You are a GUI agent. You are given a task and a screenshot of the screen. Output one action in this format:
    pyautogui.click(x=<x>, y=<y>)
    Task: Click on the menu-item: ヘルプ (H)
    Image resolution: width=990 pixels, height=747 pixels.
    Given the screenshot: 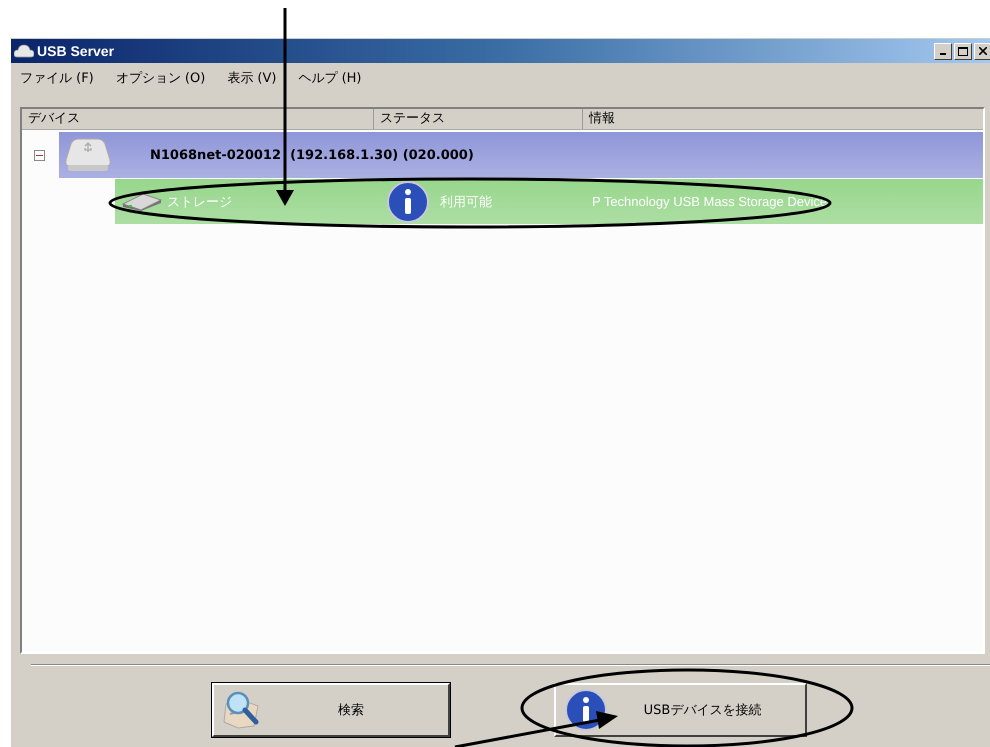 What is the action you would take?
    pyautogui.click(x=330, y=80)
    